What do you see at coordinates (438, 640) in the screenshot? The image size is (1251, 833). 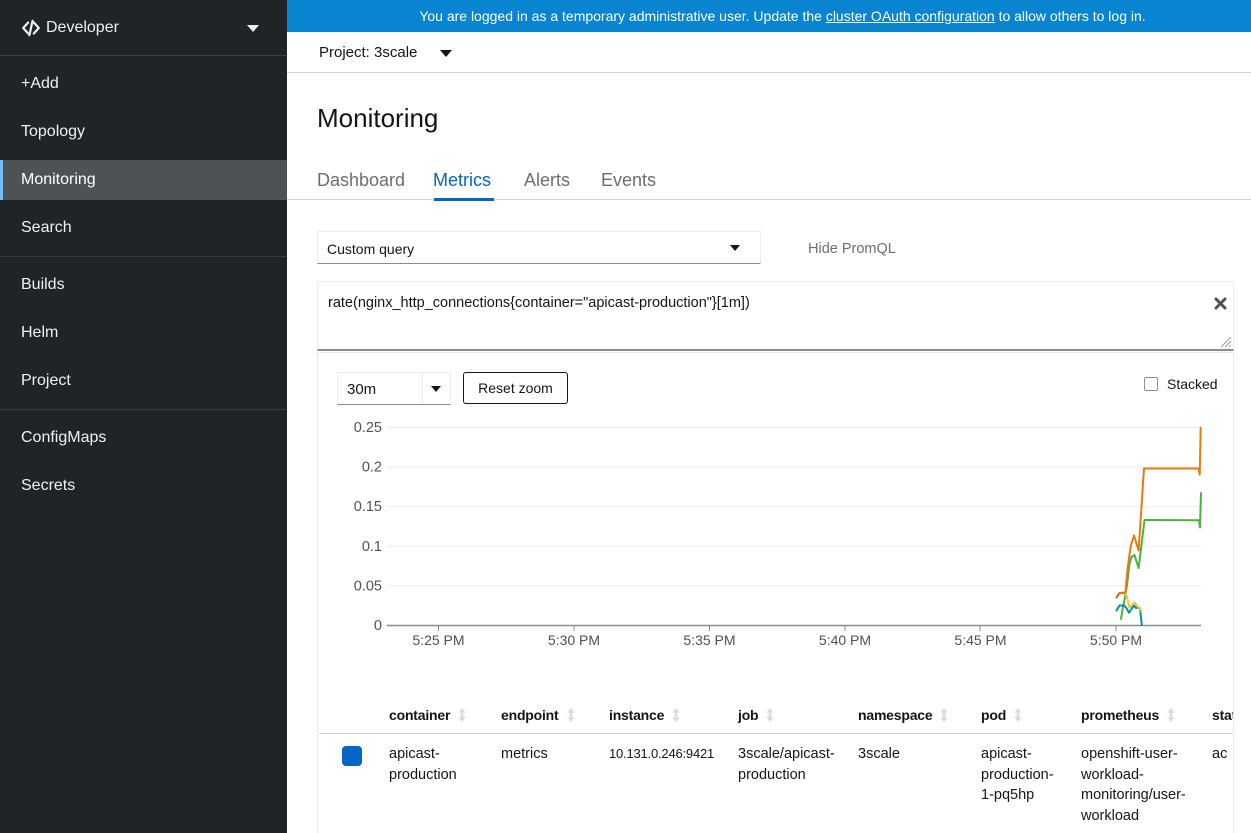 I see `svg-text: 5:25 PM` at bounding box center [438, 640].